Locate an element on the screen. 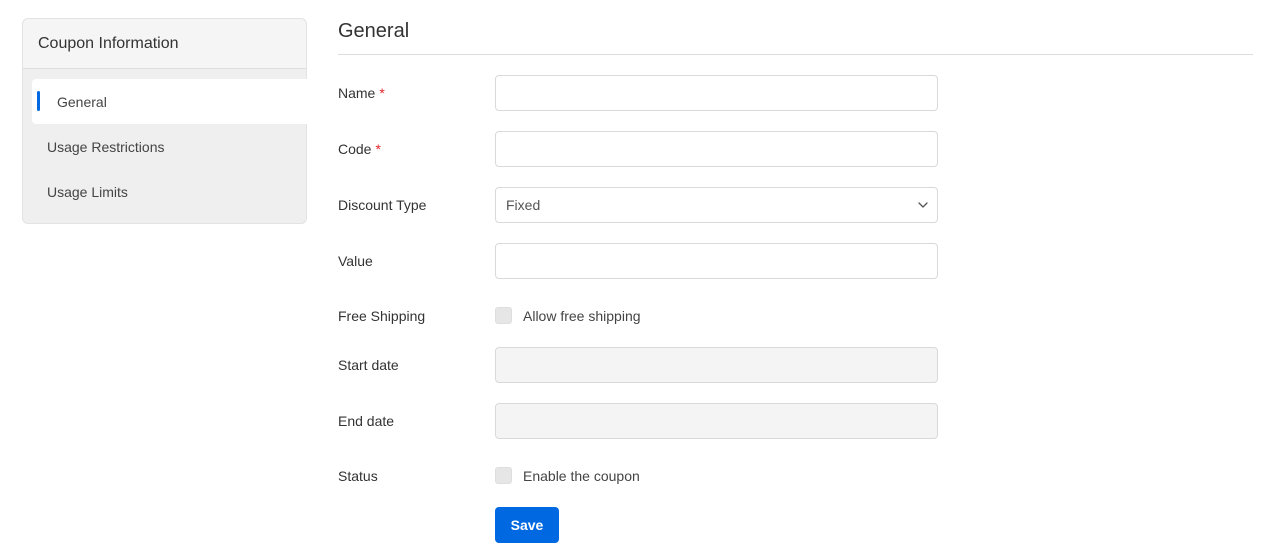 This screenshot has height=555, width=1270. code-row: Code * is located at coordinates (638, 149).